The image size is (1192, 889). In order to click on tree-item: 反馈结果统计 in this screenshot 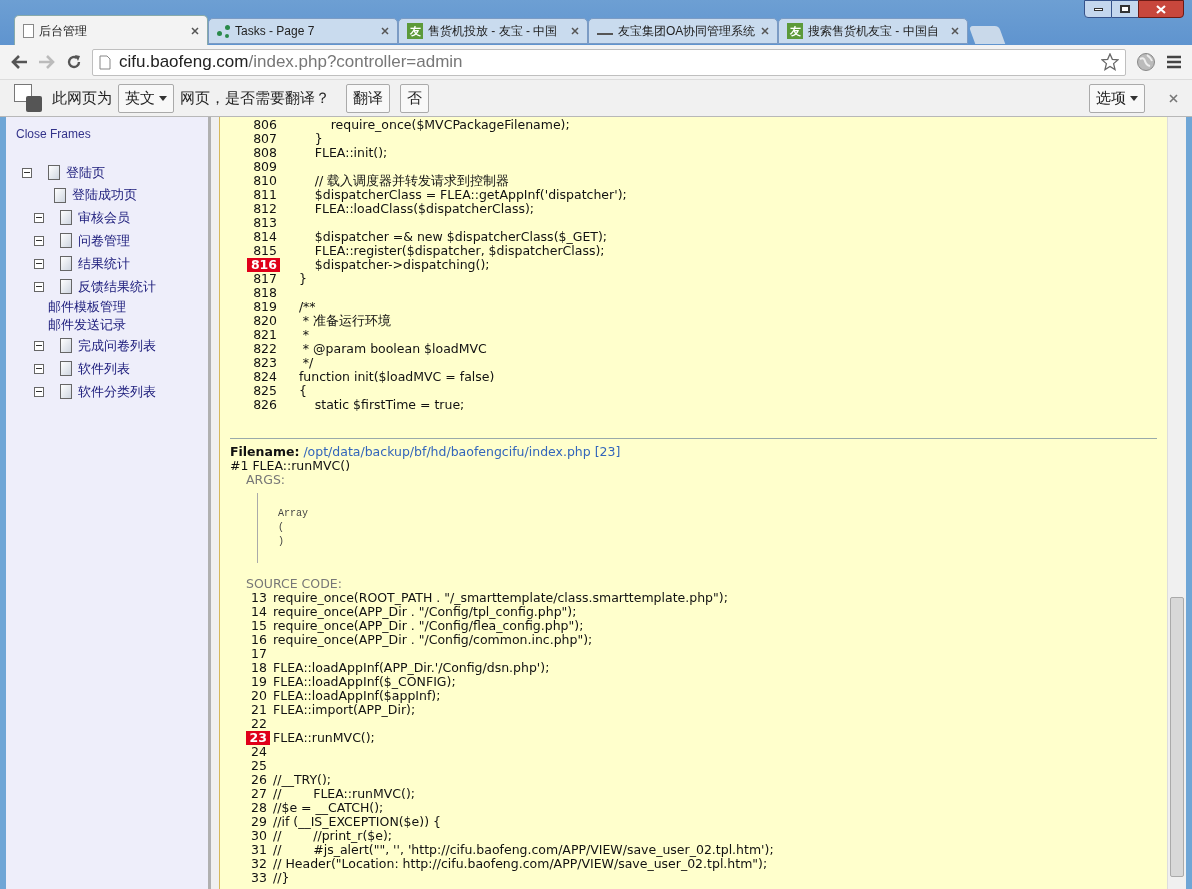, I will do `click(117, 286)`.